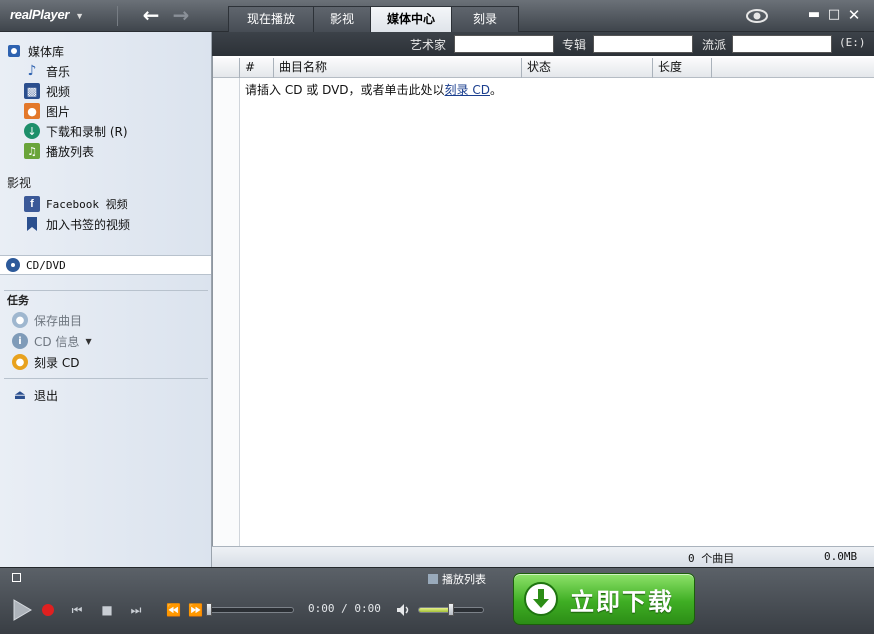 This screenshot has width=874, height=634. Describe the element at coordinates (48, 610) in the screenshot. I see `record-icon` at that location.